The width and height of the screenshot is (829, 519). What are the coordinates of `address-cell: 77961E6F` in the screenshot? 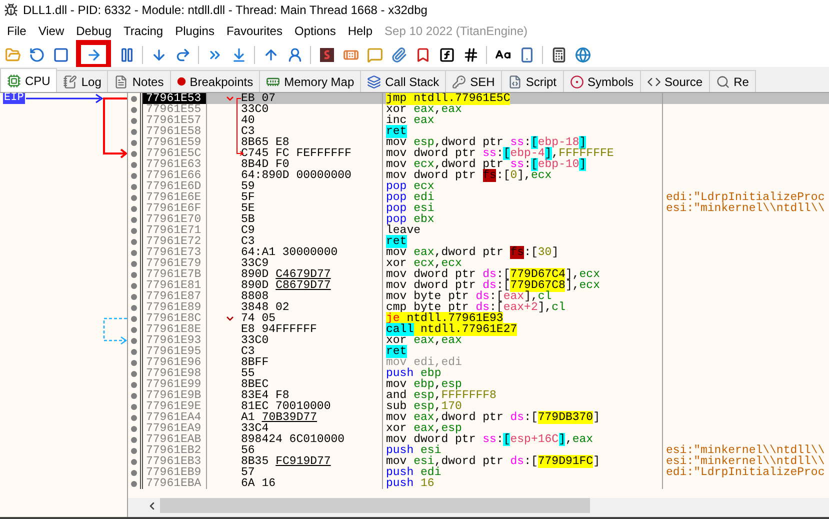 It's located at (175, 208).